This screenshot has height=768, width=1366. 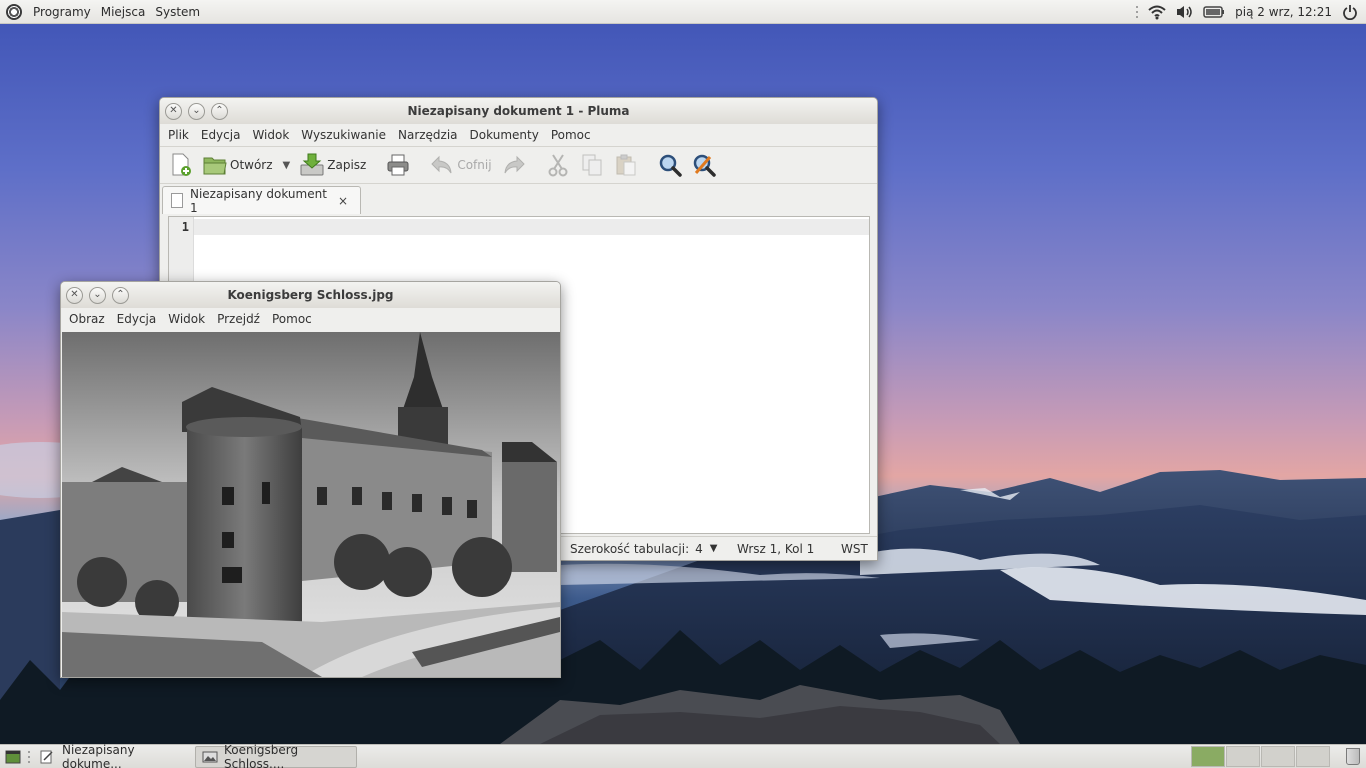 What do you see at coordinates (428, 135) in the screenshot?
I see `menu-tools: Narzędzia` at bounding box center [428, 135].